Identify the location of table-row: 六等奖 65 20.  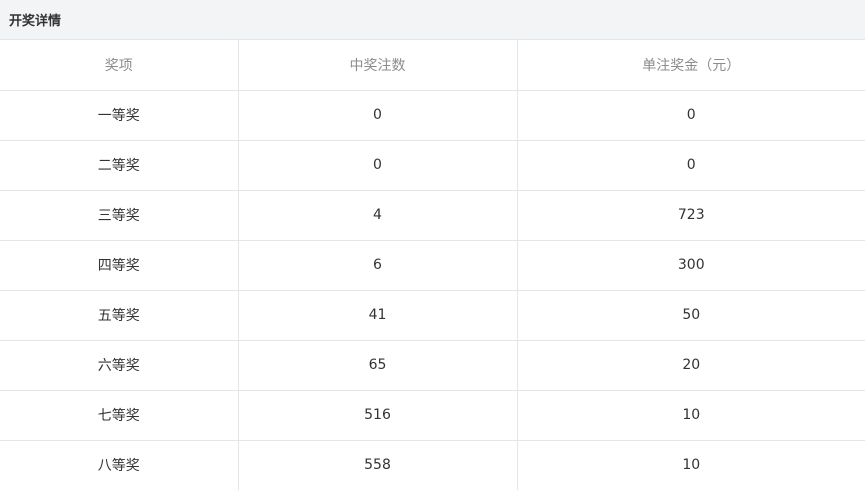
(432, 365).